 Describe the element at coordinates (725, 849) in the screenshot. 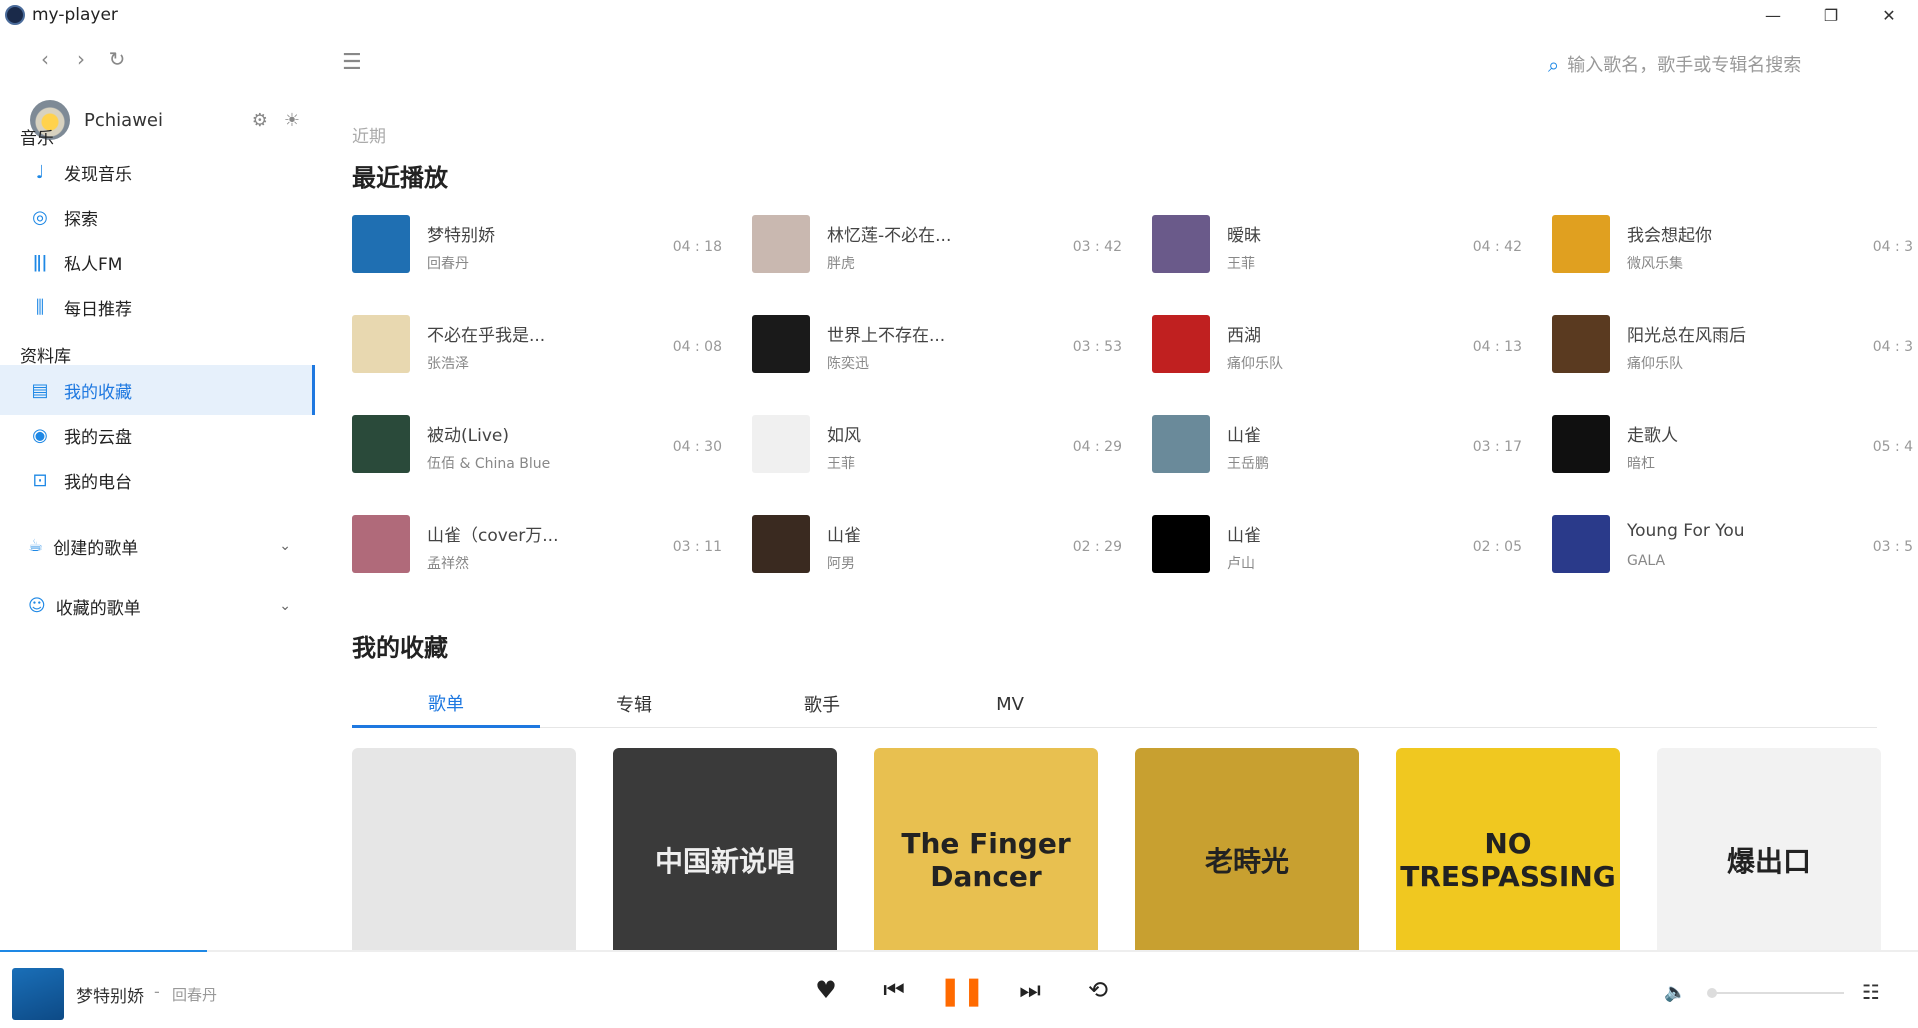

I see `album-card: 中国新说唱` at that location.